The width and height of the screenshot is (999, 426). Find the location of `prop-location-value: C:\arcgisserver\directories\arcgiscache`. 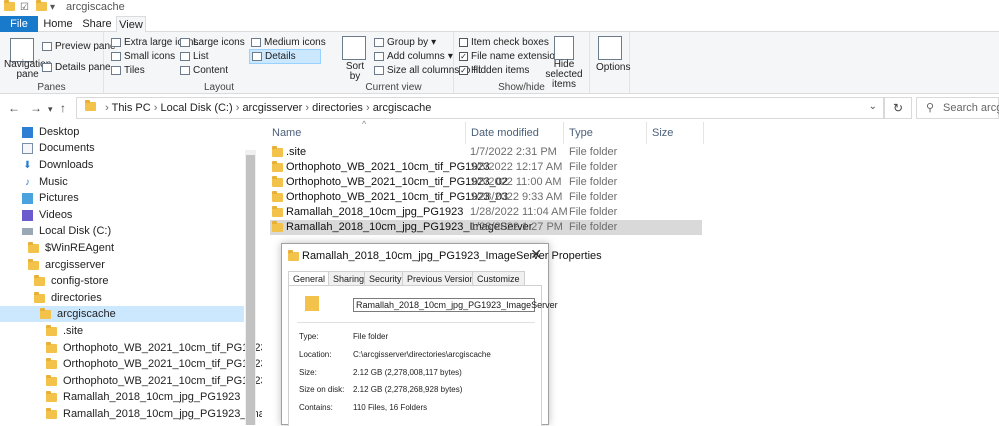

prop-location-value: C:\arcgisserver\directories\arcgiscache is located at coordinates (422, 354).